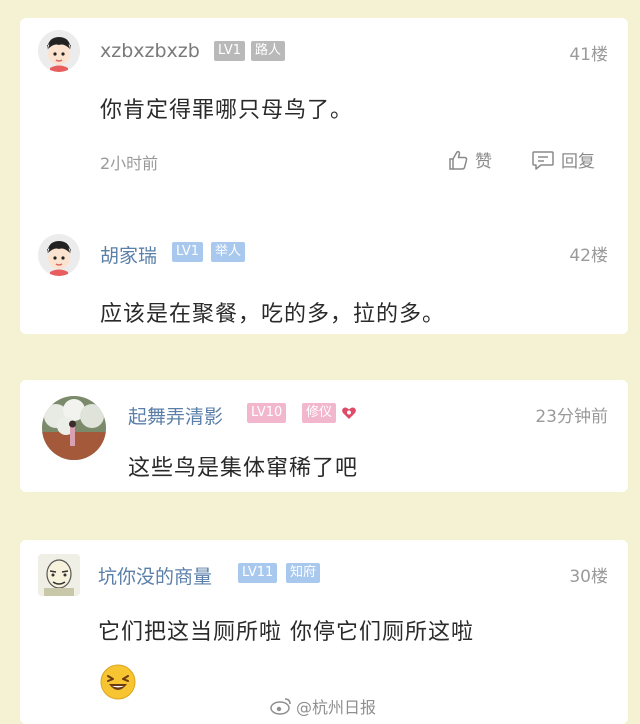  I want to click on reply-label: 回复, so click(578, 162).